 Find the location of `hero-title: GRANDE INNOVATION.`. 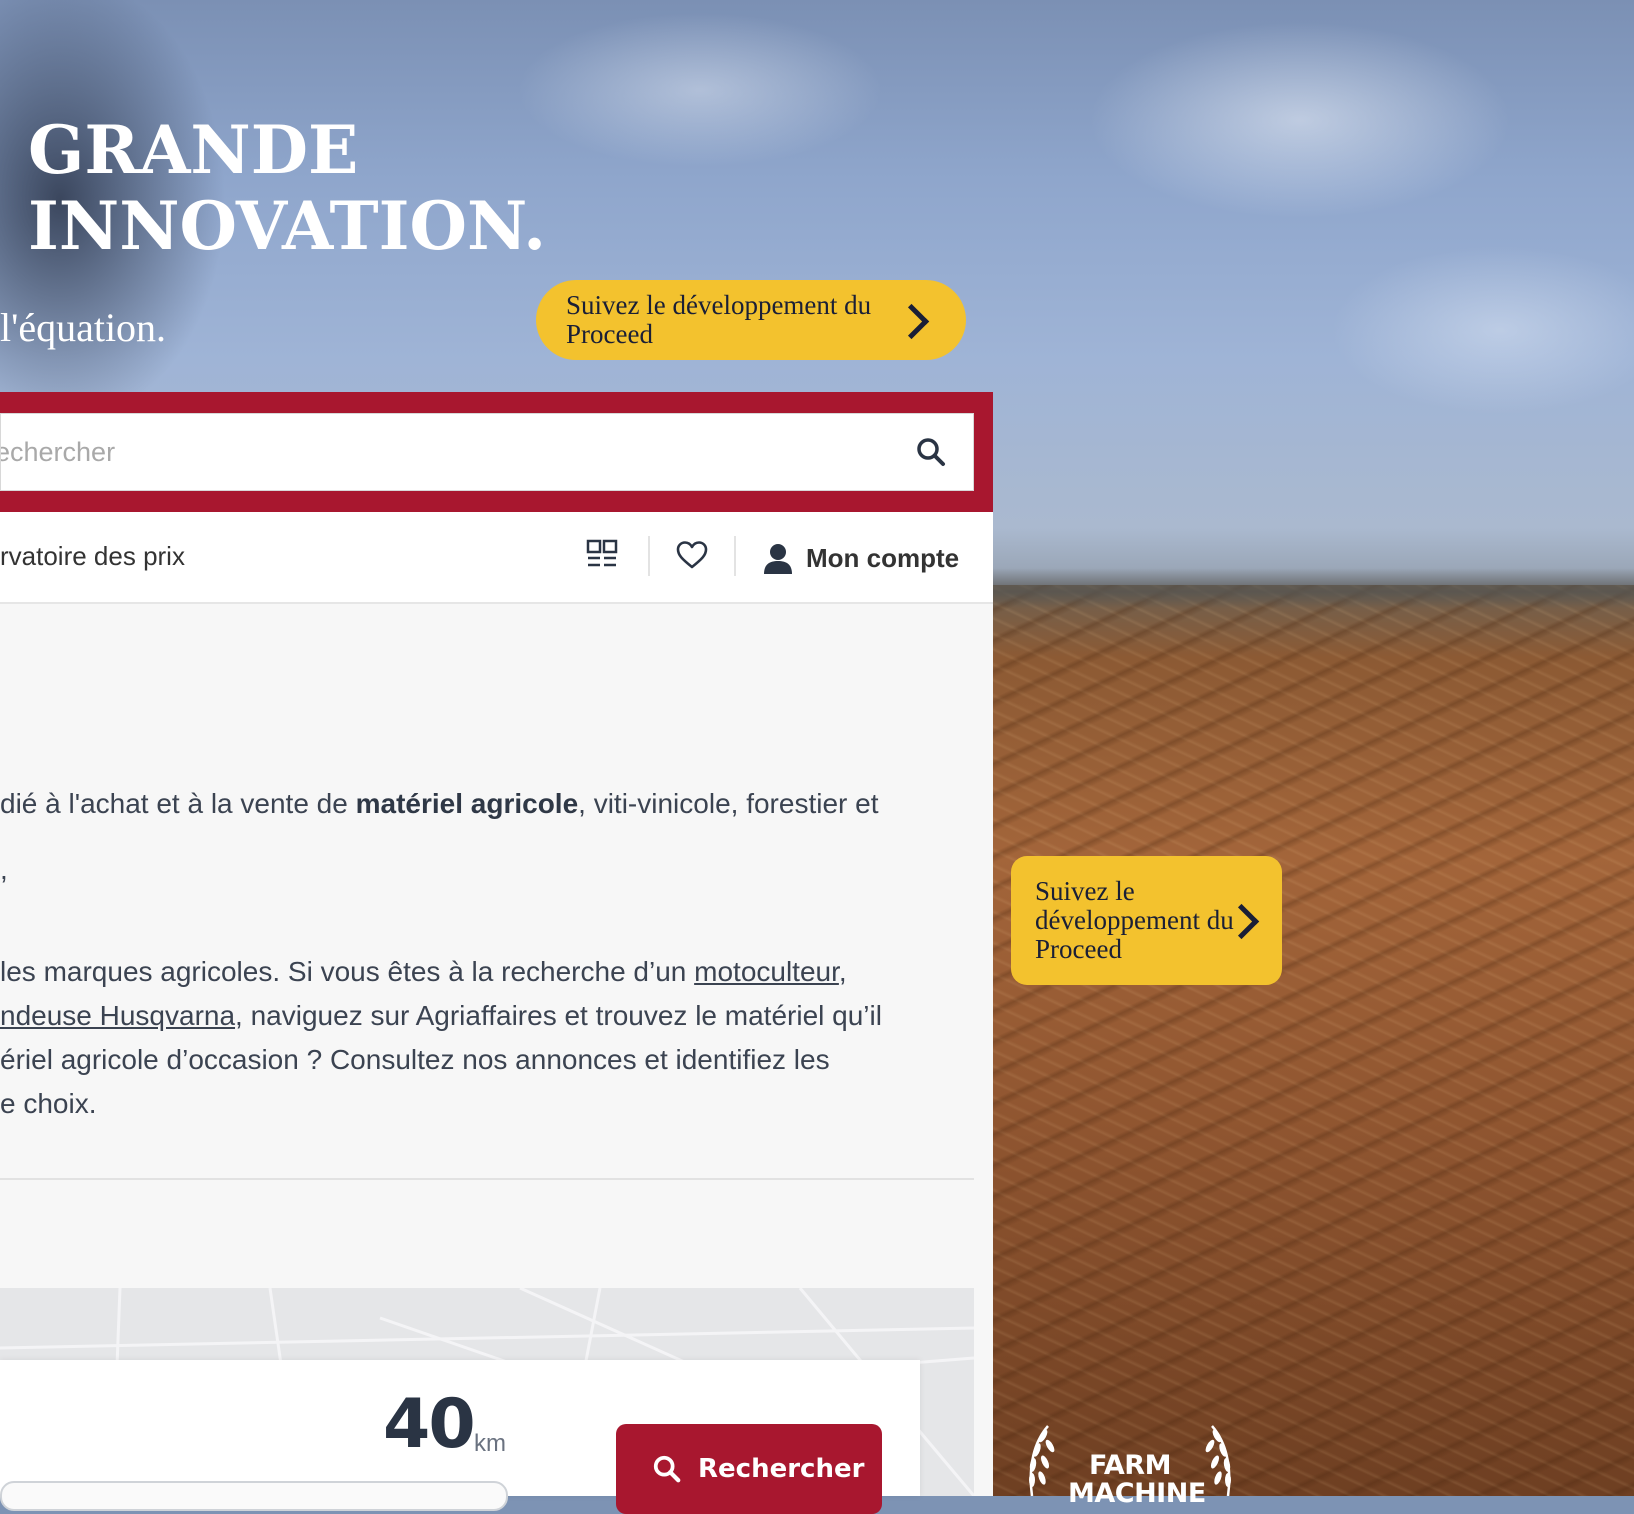

hero-title: GRANDE INNOVATION. is located at coordinates (287, 188).